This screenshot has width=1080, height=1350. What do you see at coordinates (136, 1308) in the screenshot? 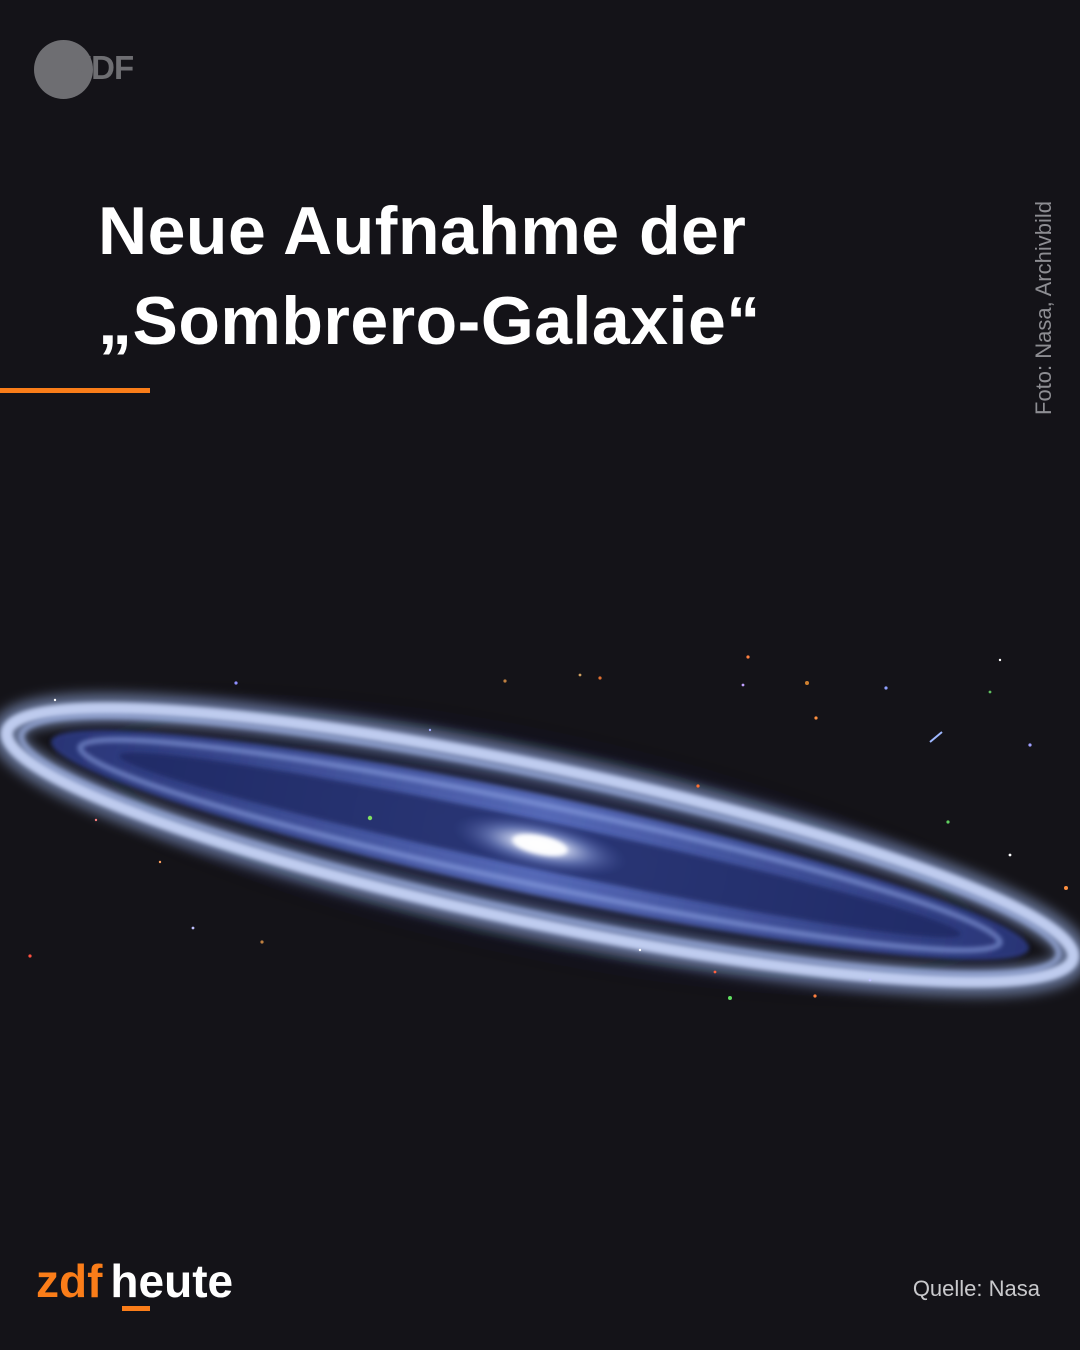
I see `brand-underline` at bounding box center [136, 1308].